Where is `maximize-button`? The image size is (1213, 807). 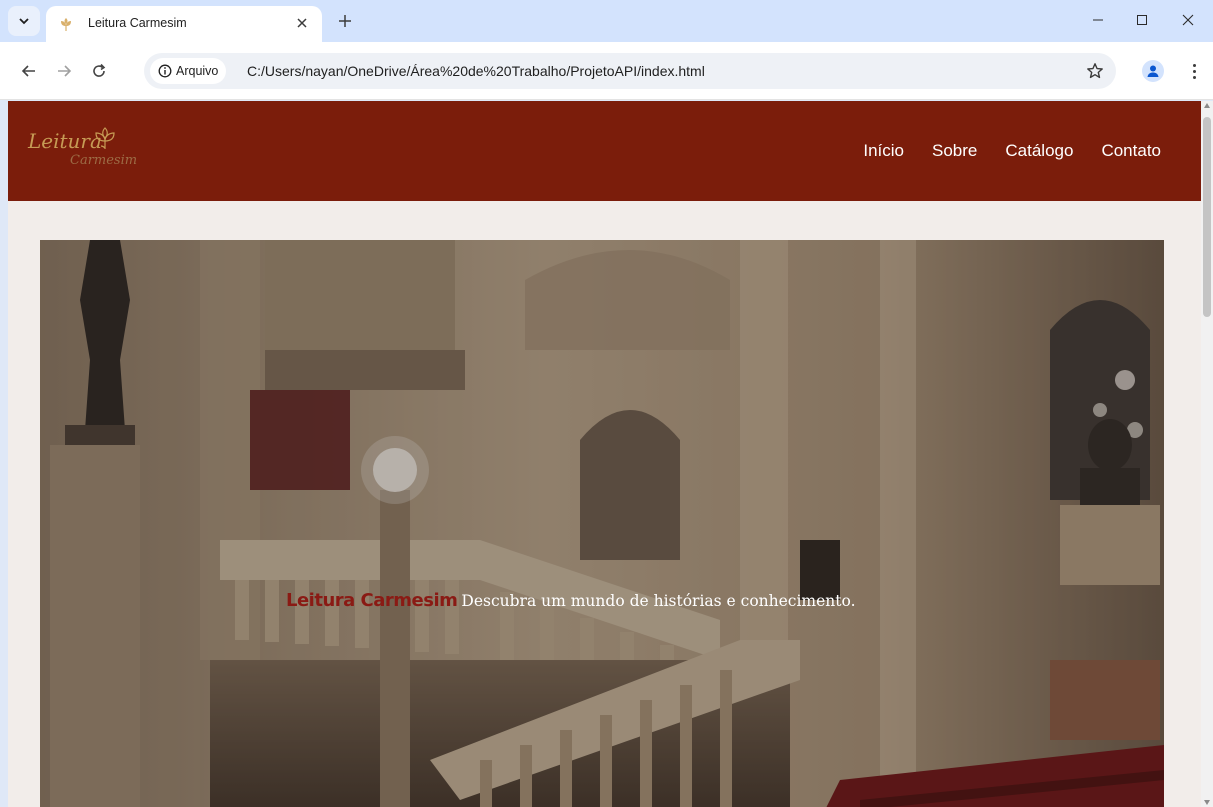
maximize-button is located at coordinates (1142, 20).